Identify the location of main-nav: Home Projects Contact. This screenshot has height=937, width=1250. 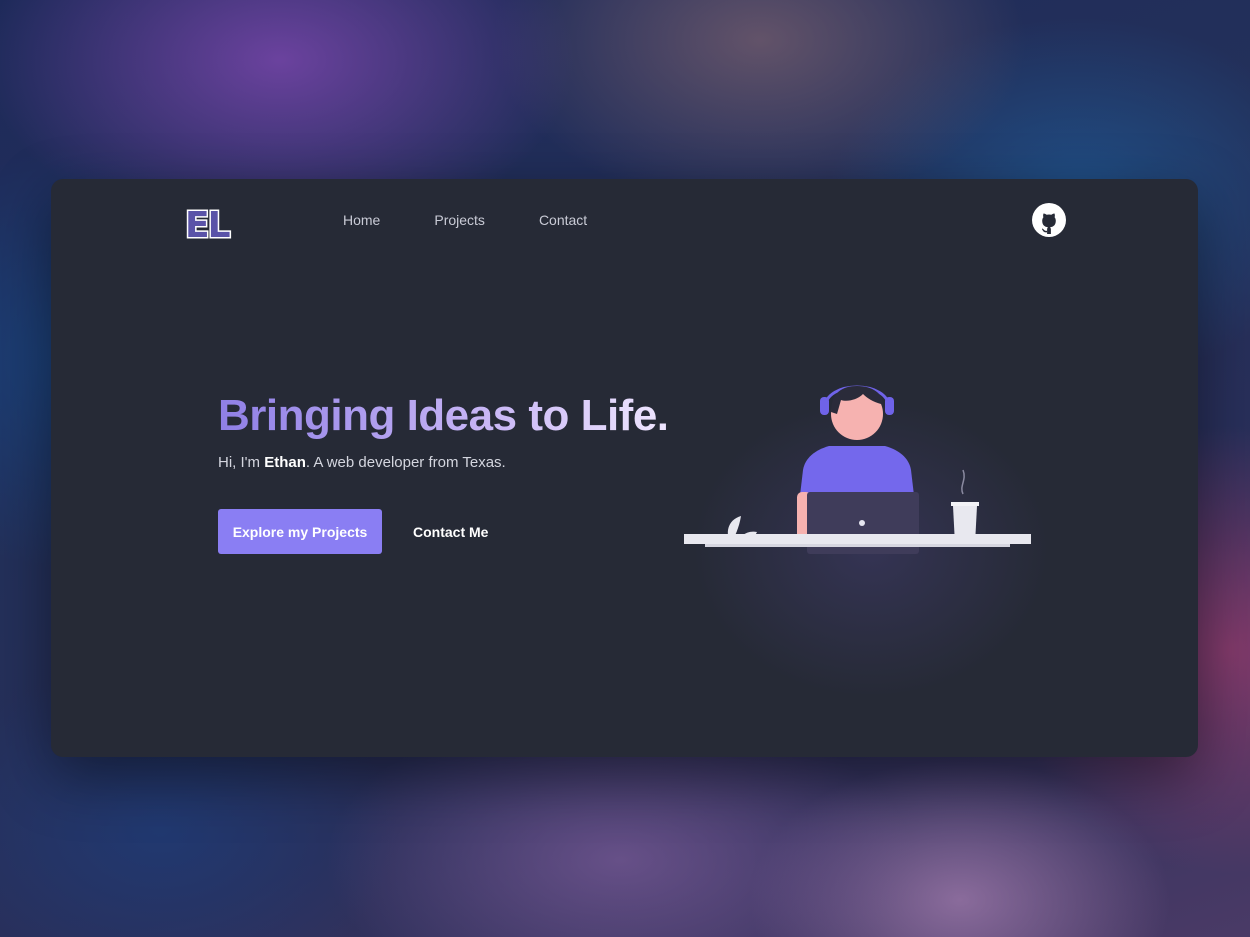
(465, 220).